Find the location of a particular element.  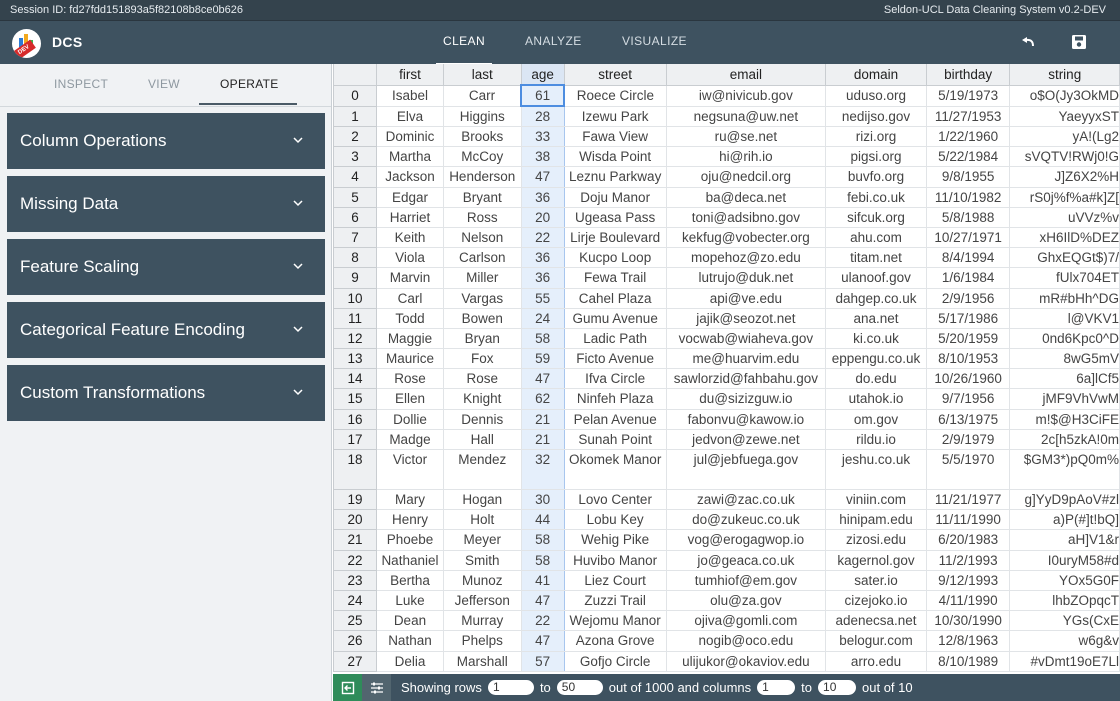

table-cell: Ifva Circle is located at coordinates (615, 379).